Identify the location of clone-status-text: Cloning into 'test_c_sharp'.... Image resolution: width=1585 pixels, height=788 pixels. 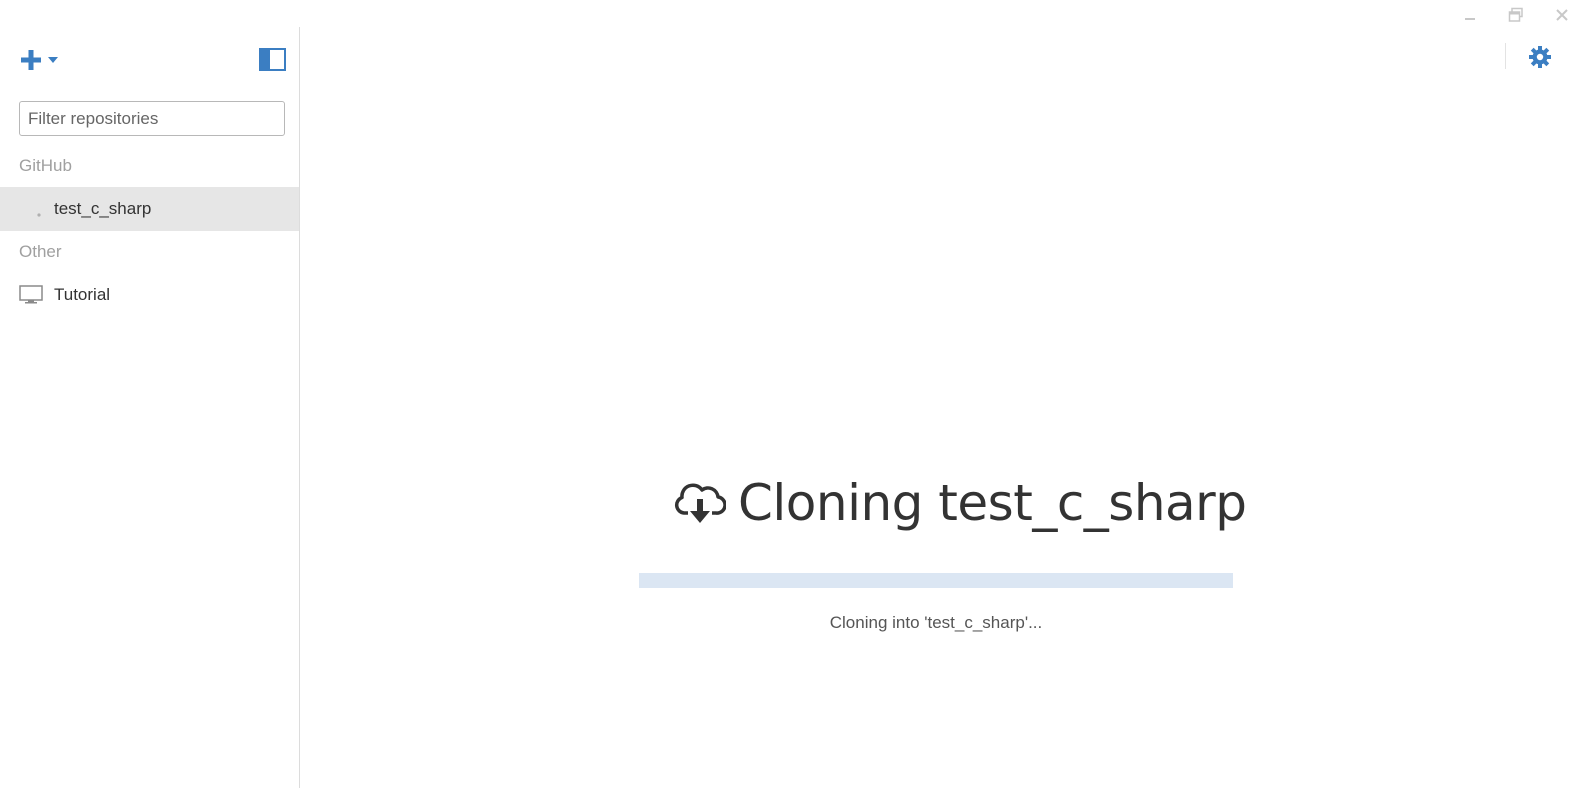
(936, 622).